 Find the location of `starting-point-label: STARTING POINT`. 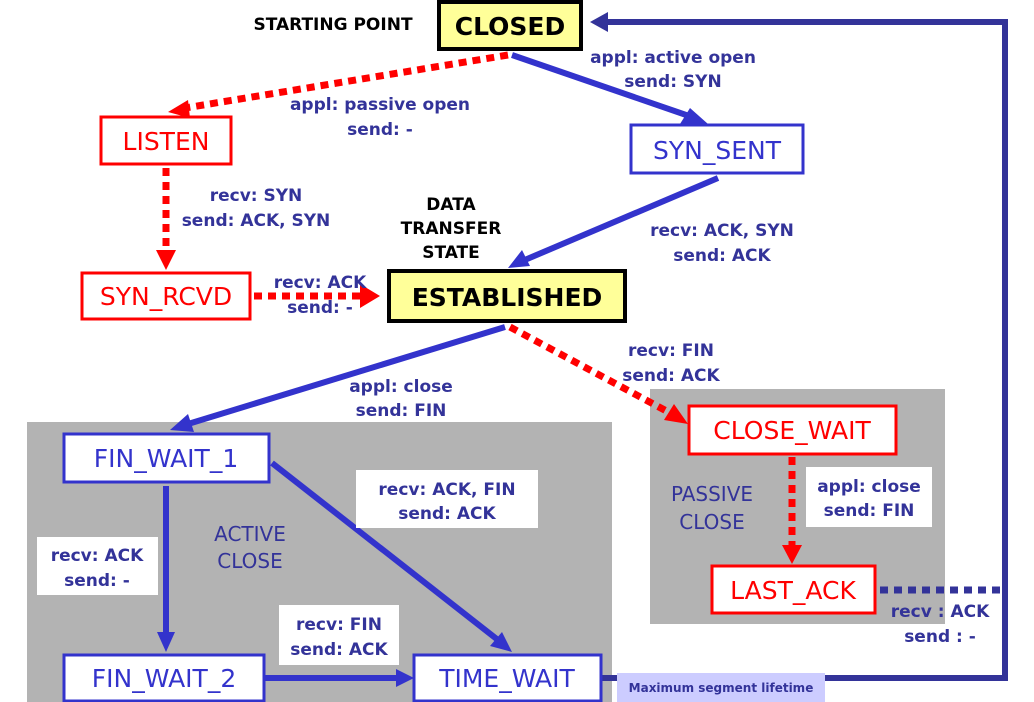

starting-point-label: STARTING POINT is located at coordinates (332, 25).